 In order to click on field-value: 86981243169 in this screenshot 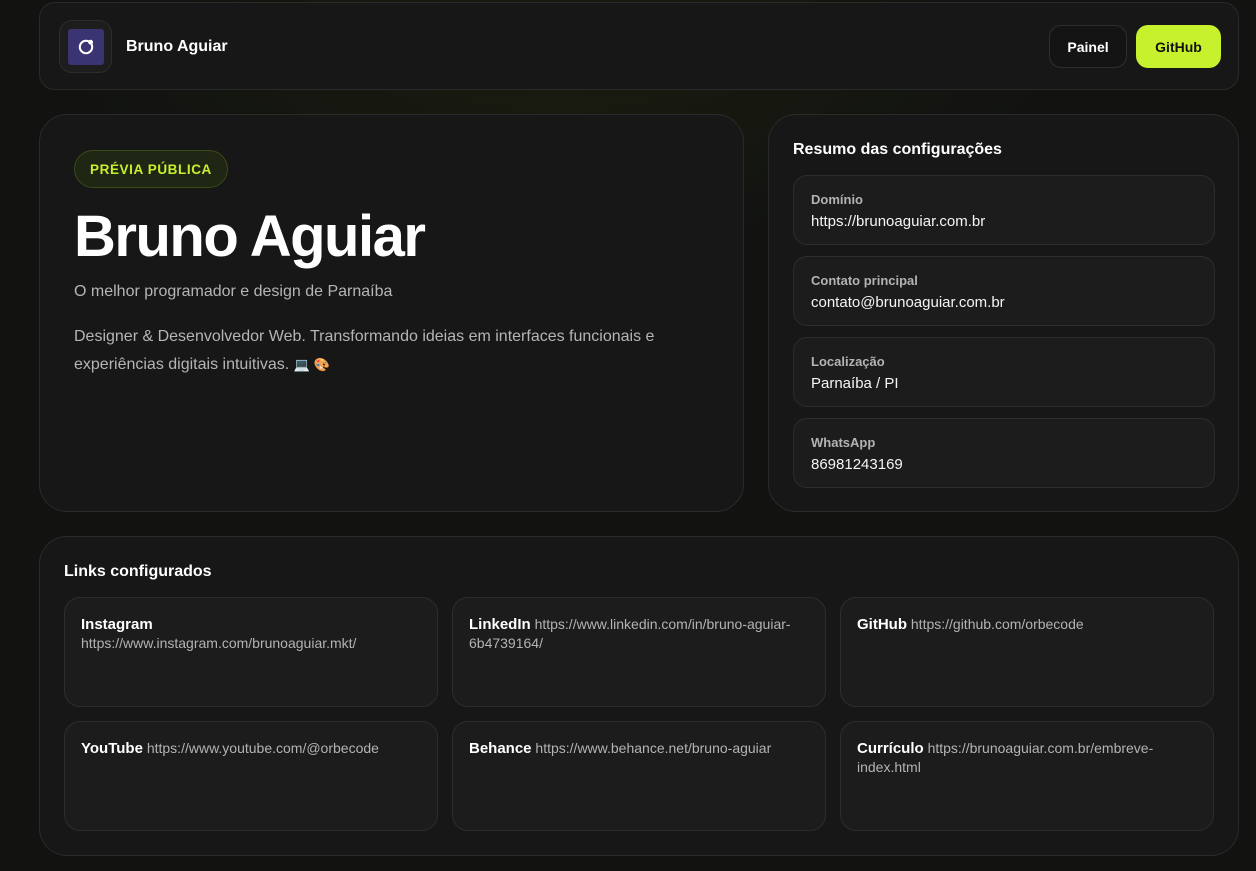, I will do `click(857, 464)`.